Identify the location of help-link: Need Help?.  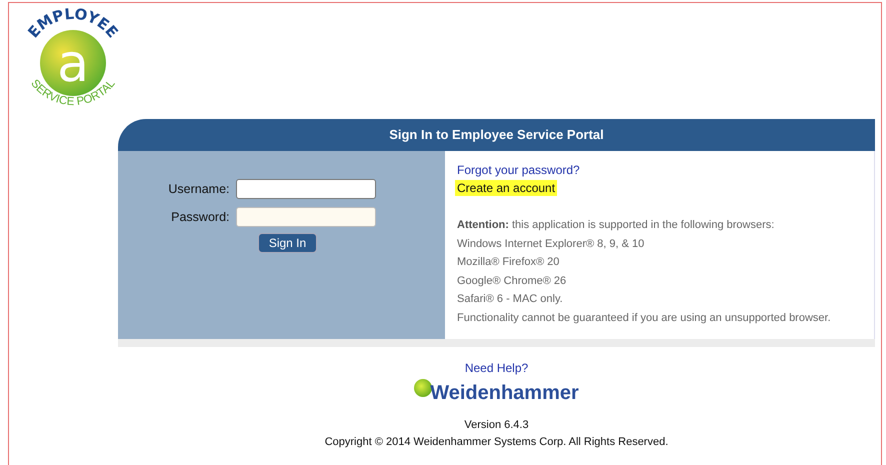
(496, 368).